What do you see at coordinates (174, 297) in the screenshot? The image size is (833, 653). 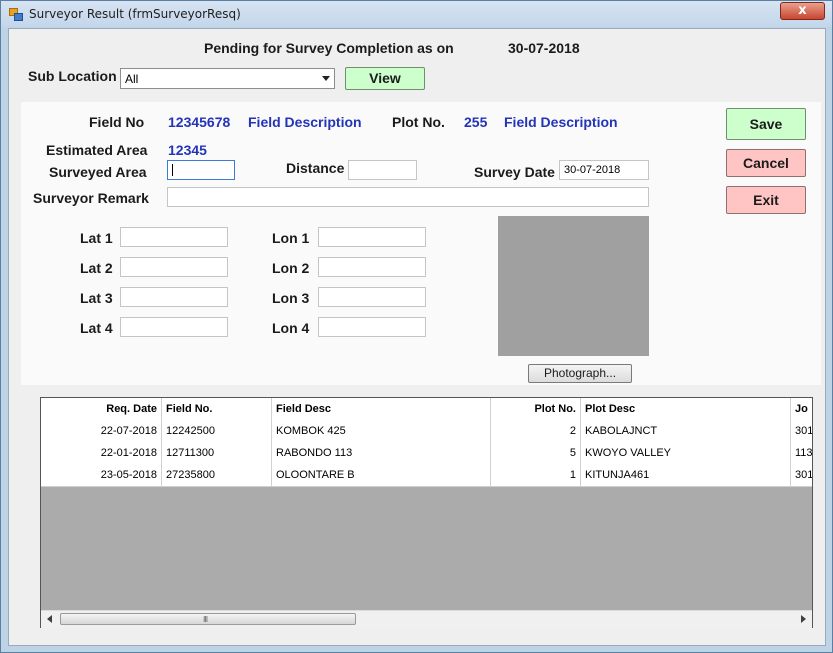 I see `lat3-input` at bounding box center [174, 297].